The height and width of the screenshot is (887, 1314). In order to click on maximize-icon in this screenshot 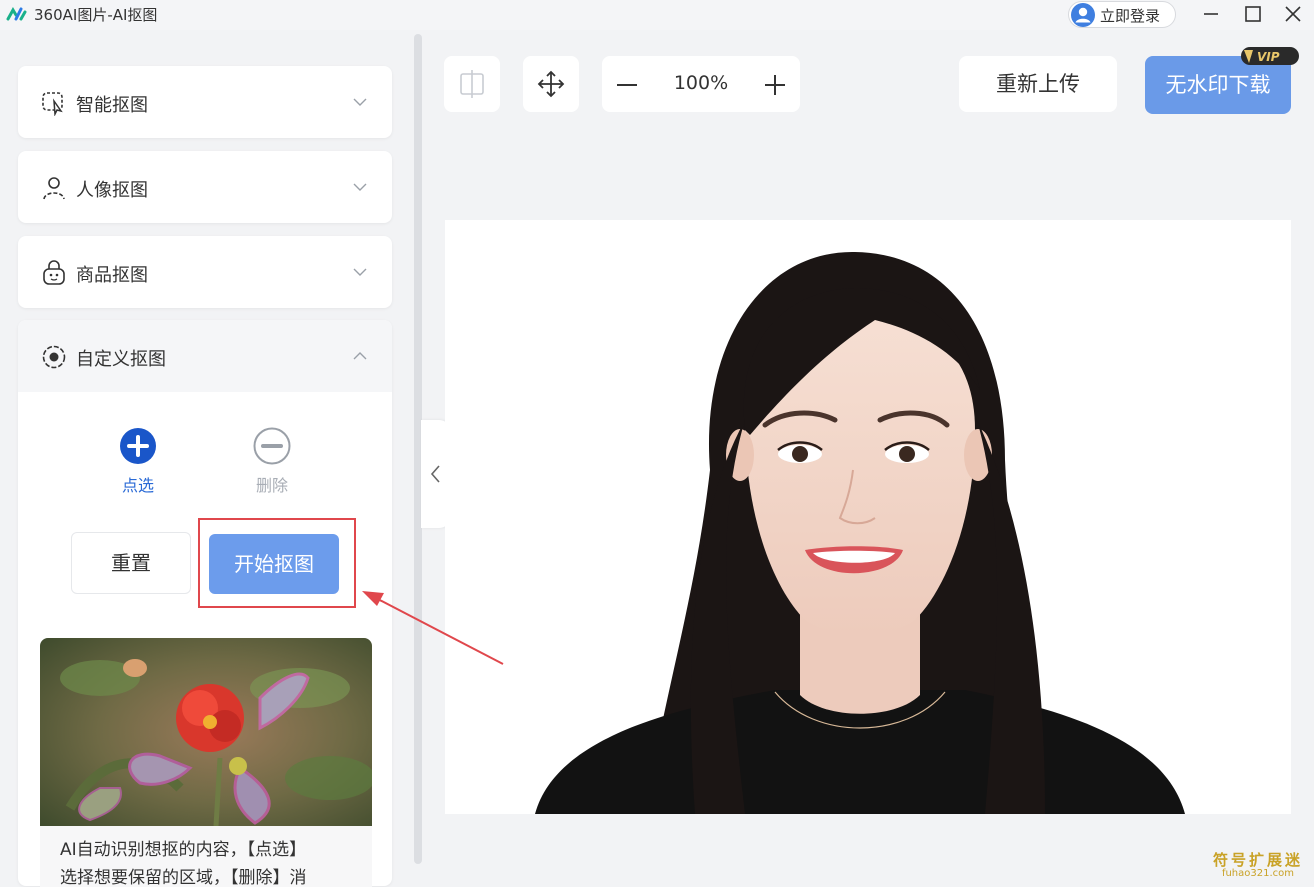, I will do `click(1252, 14)`.